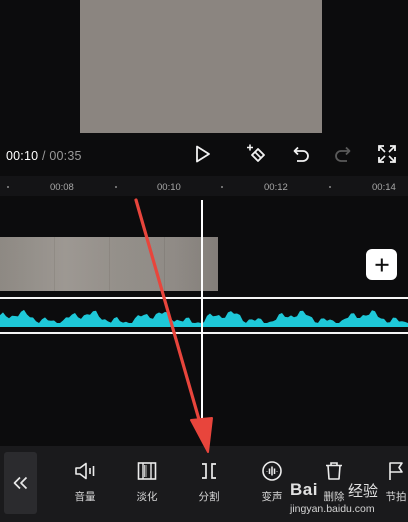 The image size is (408, 522). Describe the element at coordinates (332, 509) in the screenshot. I see `watermark-url: jingyan.baidu.com` at that location.